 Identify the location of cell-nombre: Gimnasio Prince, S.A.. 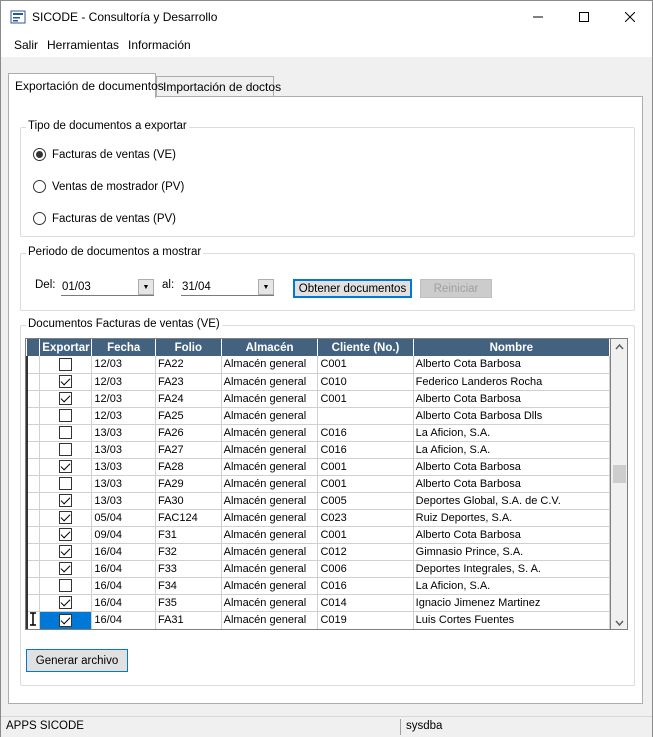
(511, 552).